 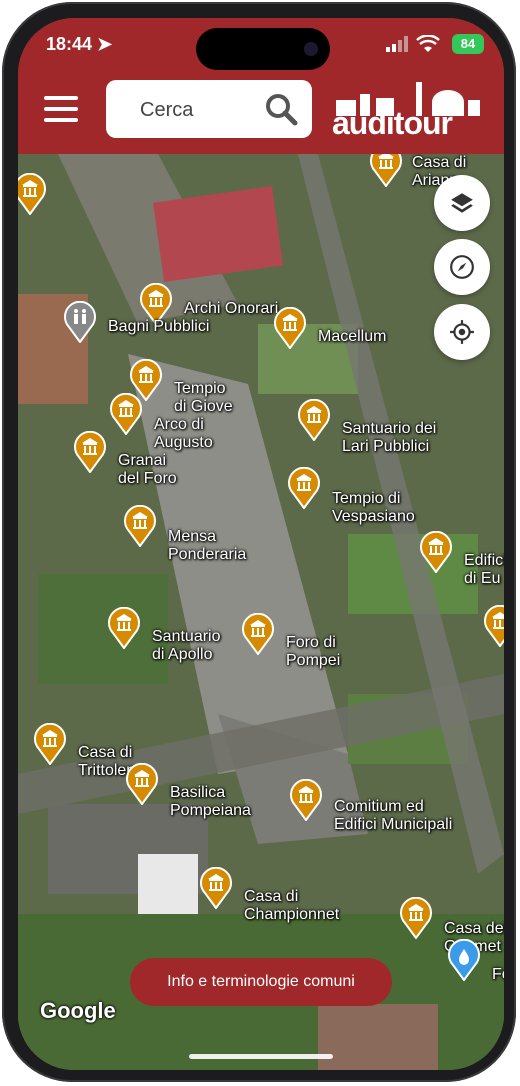 I want to click on app-header: 18:44 ➤ 84 auditour, so click(x=261, y=86).